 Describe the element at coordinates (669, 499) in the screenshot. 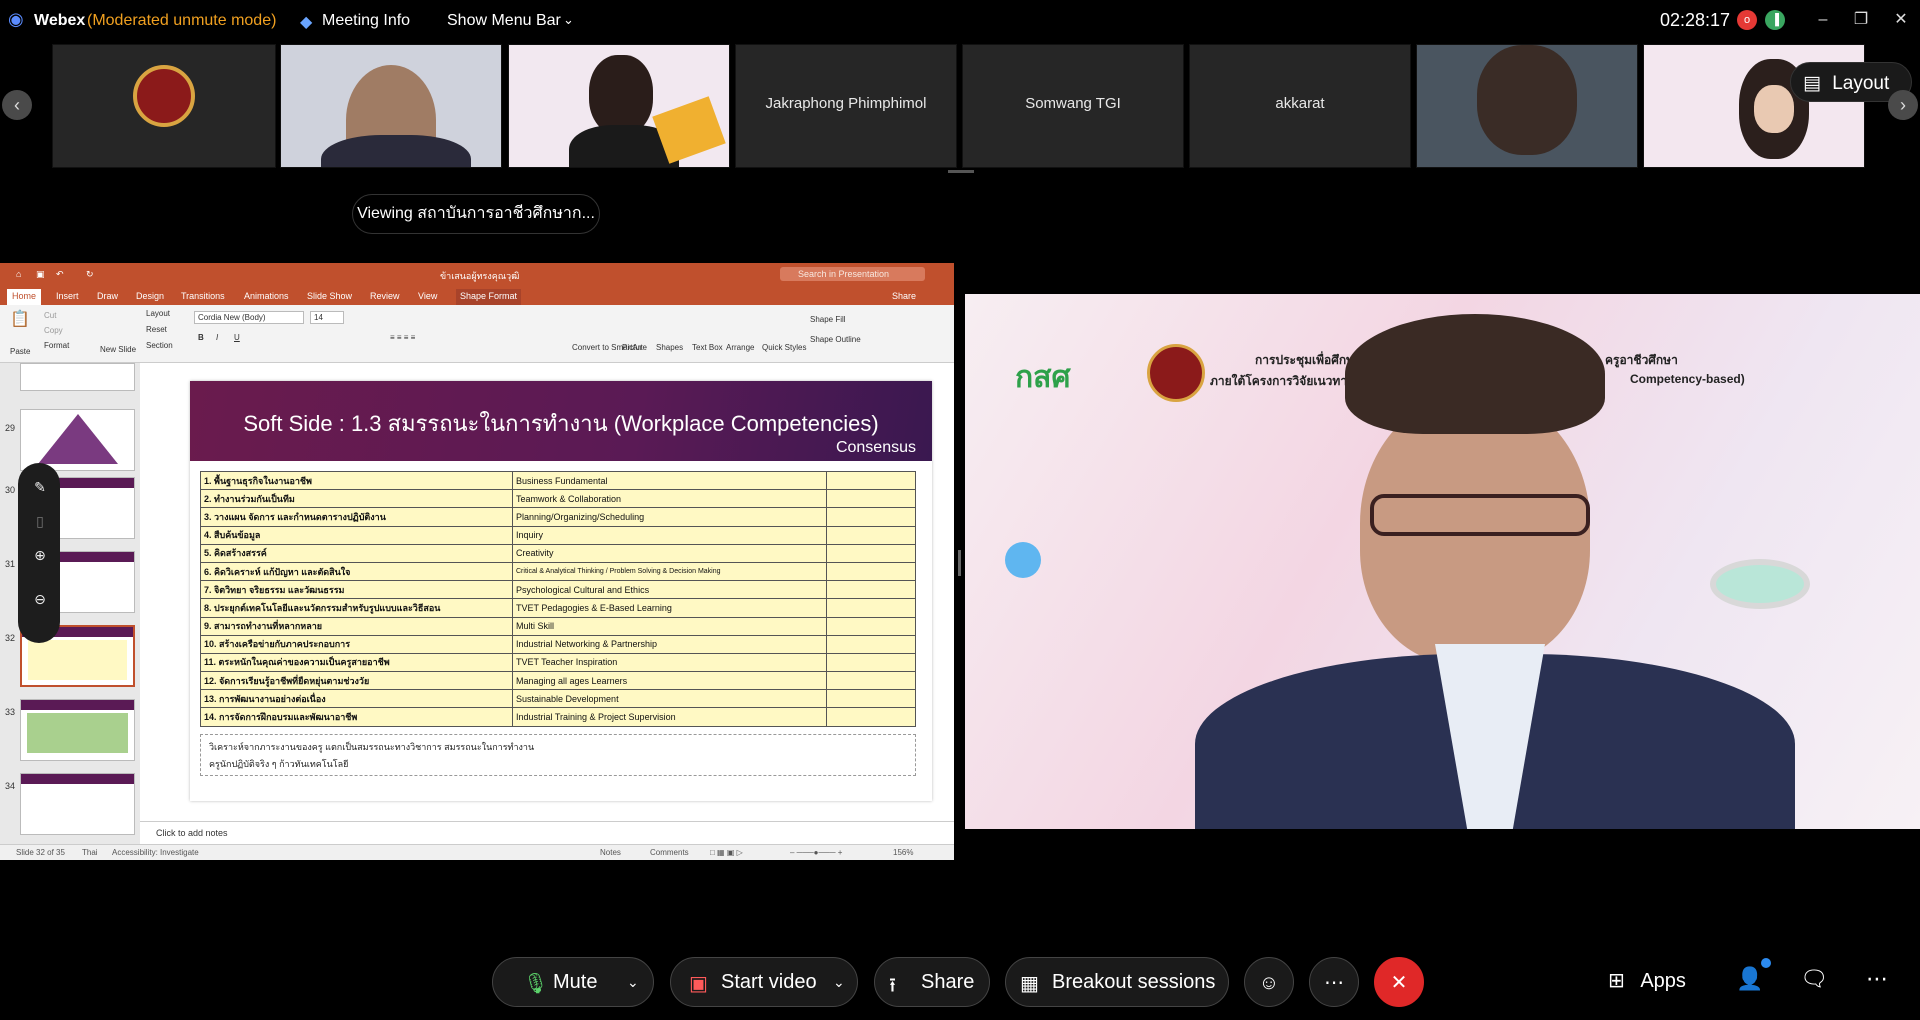

I see `competency-english: Teamwork & Collaboration` at that location.